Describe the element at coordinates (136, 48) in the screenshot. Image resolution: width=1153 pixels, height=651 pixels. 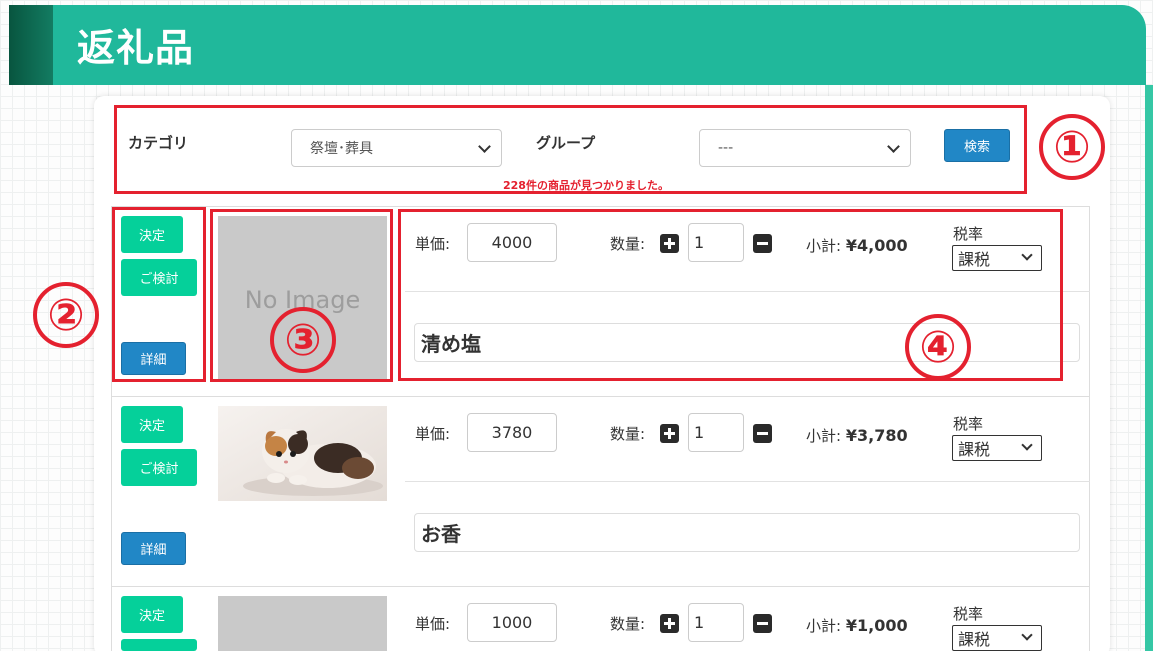
I see `page-title: 返礼品` at that location.